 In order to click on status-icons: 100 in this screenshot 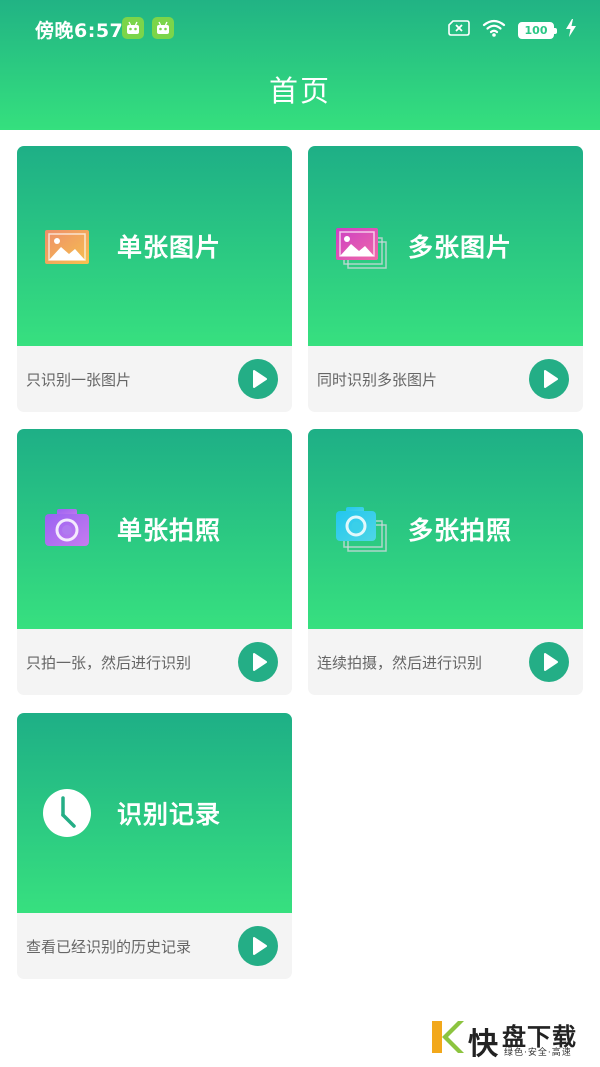, I will do `click(512, 30)`.